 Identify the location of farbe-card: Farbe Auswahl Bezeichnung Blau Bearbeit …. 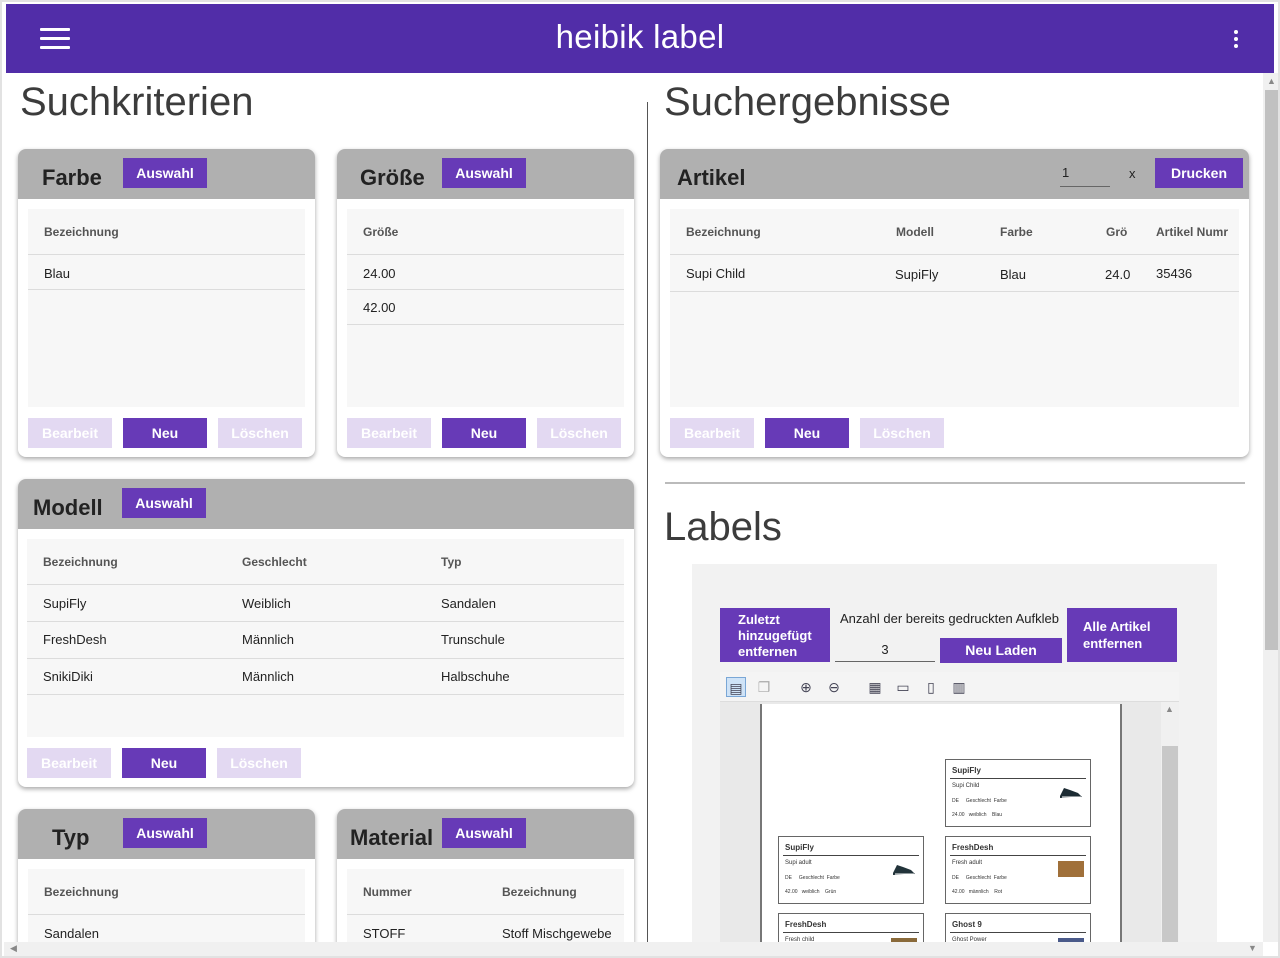
(166, 303).